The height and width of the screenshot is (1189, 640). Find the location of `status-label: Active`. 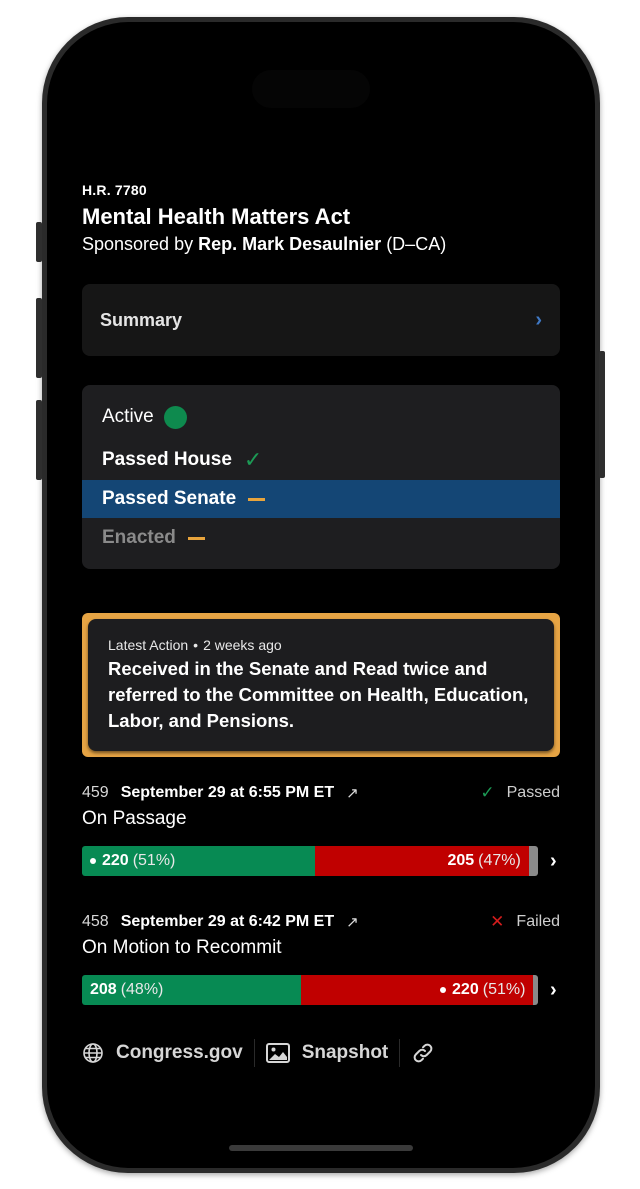

status-label: Active is located at coordinates (128, 416).